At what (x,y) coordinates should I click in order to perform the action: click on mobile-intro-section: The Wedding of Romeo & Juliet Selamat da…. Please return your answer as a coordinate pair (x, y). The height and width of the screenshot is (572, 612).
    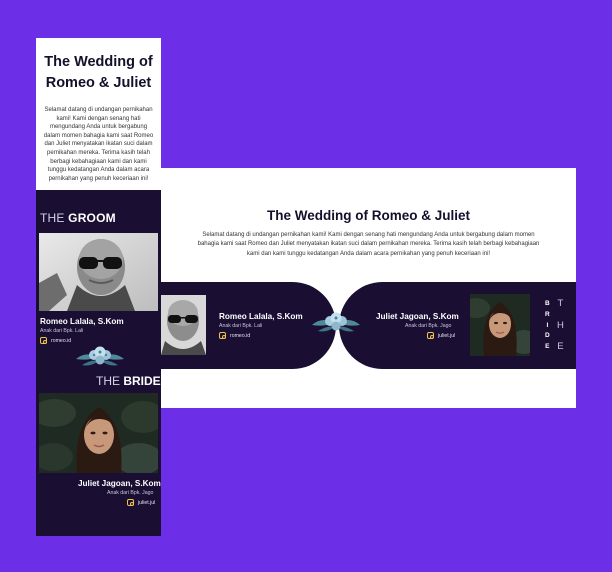
    Looking at the image, I should click on (98, 113).